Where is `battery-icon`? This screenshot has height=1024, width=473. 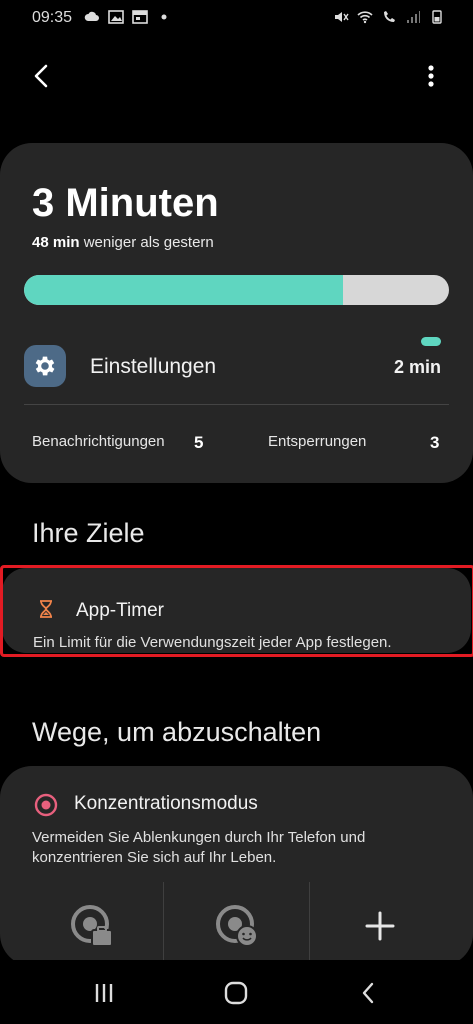
battery-icon is located at coordinates (437, 17).